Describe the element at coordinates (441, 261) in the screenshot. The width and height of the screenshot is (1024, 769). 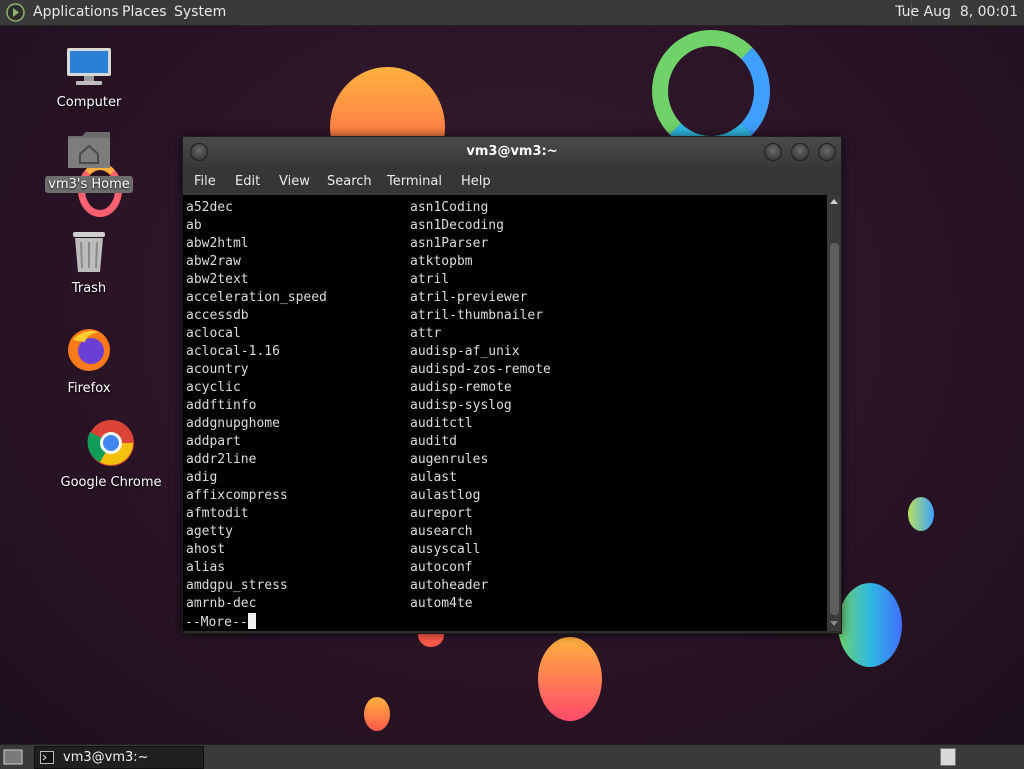
I see `terminal-line-right: atktopbm` at that location.